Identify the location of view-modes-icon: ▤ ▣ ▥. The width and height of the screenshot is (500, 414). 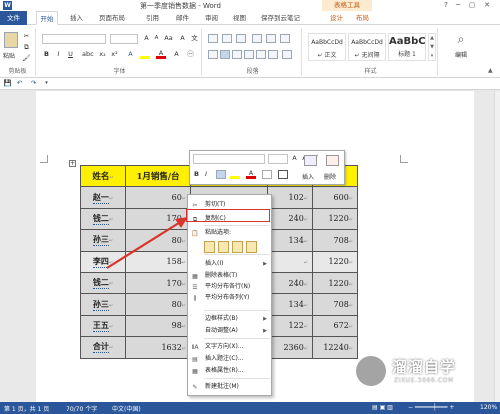
(382, 407).